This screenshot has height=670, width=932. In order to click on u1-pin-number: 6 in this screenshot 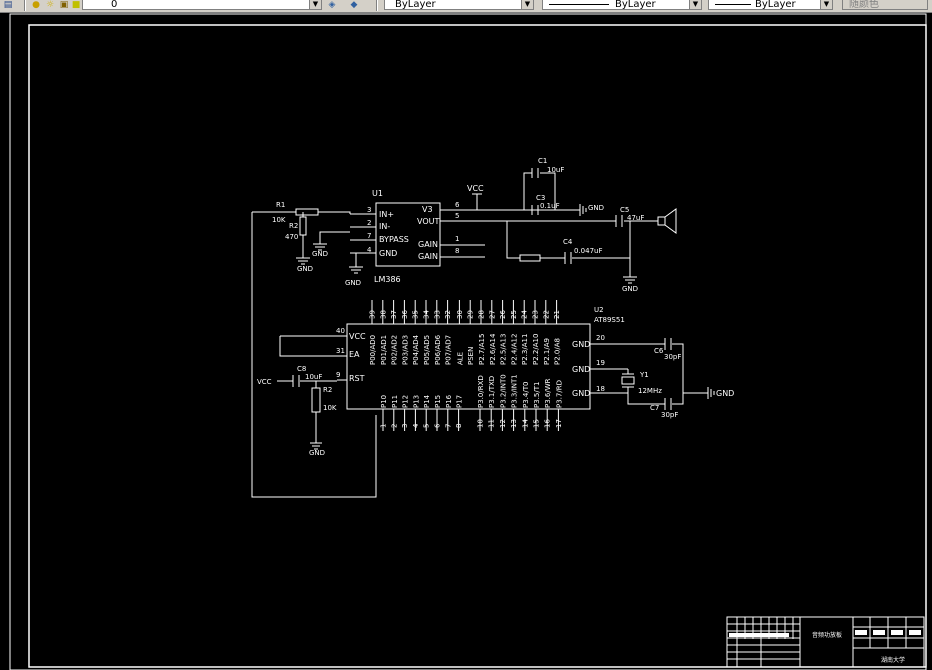, I will do `click(457, 205)`.